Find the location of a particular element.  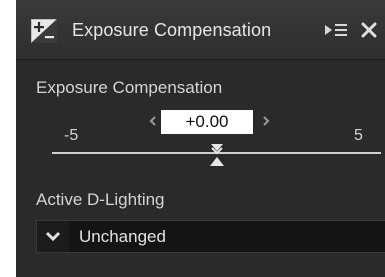

increase-arrow-icon is located at coordinates (266, 121).